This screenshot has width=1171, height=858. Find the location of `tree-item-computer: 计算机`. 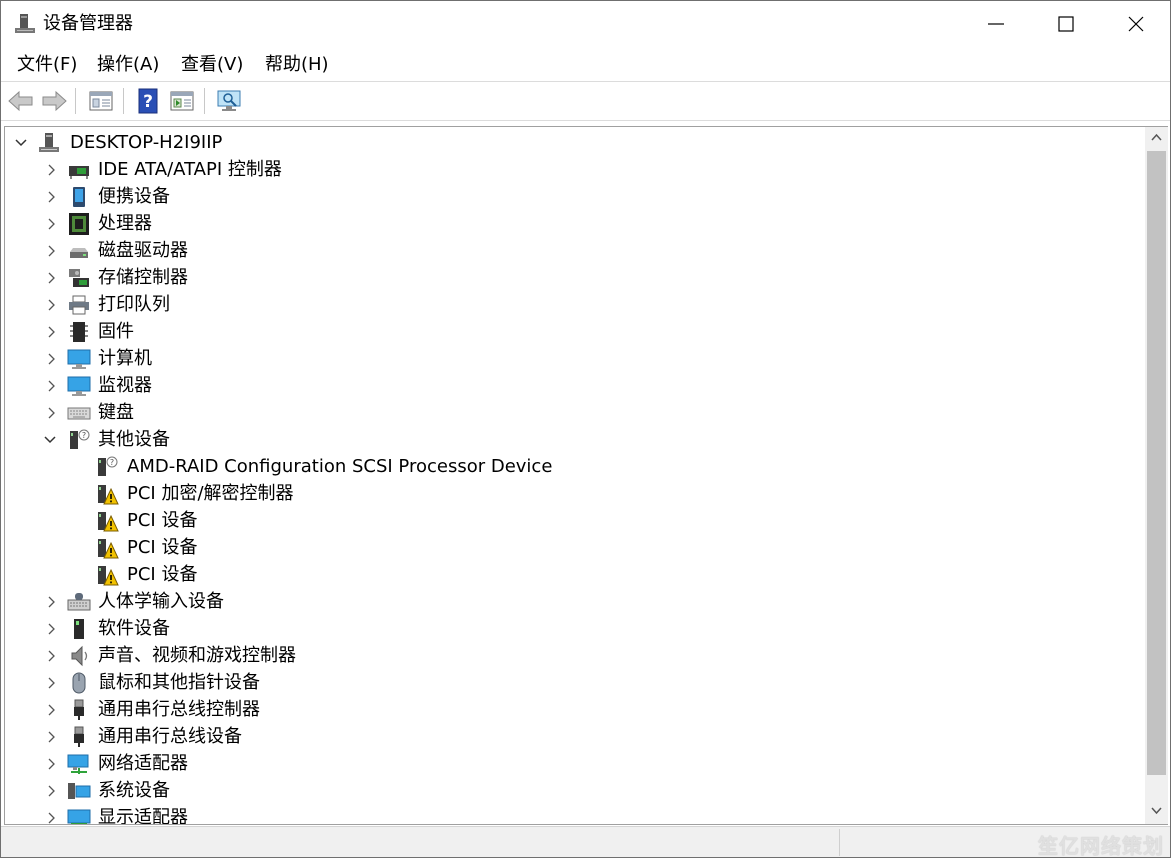

tree-item-computer: 计算机 is located at coordinates (574, 359).